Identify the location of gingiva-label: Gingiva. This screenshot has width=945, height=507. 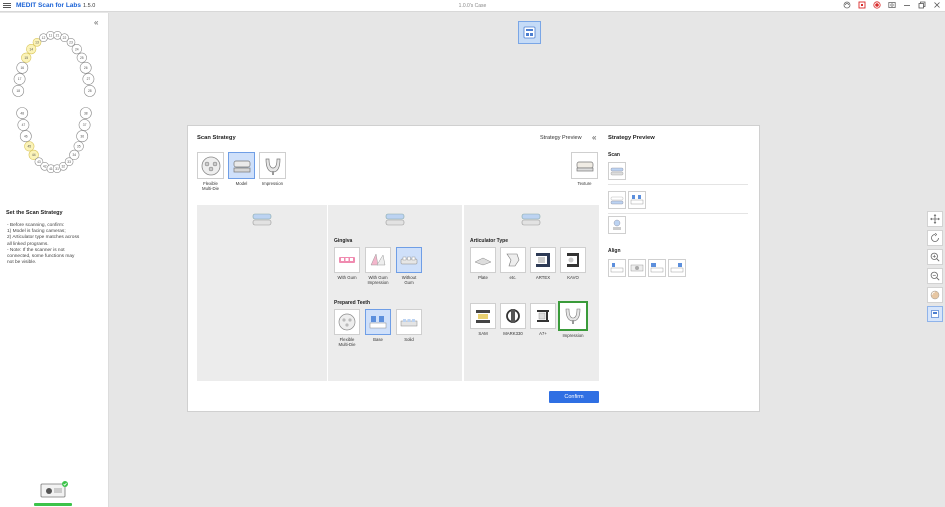
(343, 241).